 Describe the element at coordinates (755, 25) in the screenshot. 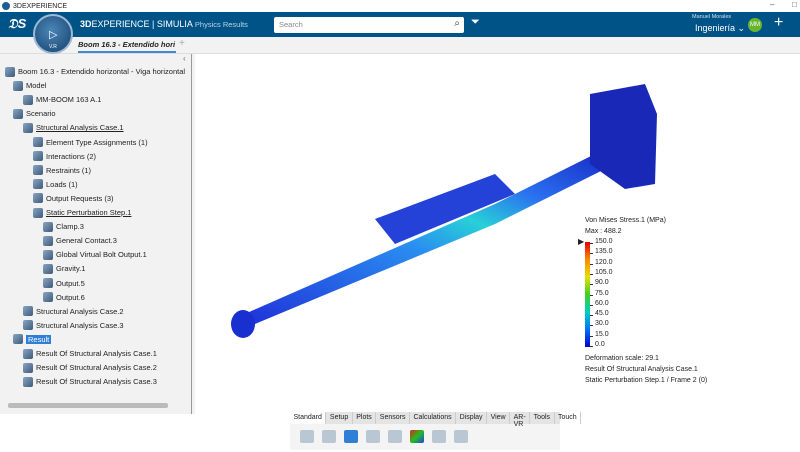

I see `avatar: MM` at that location.